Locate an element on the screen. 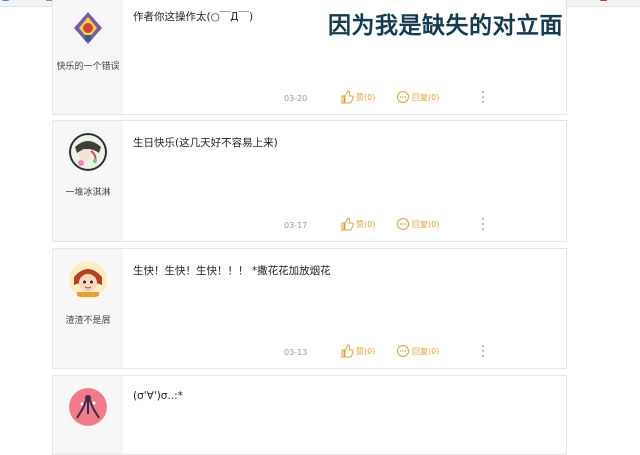 Image resolution: width=640 pixels, height=455 pixels. username: 一堆冰淇淋 is located at coordinates (88, 191).